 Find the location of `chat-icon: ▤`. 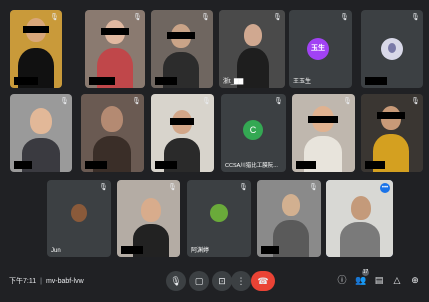

chat-icon: ▤ is located at coordinates (379, 280).